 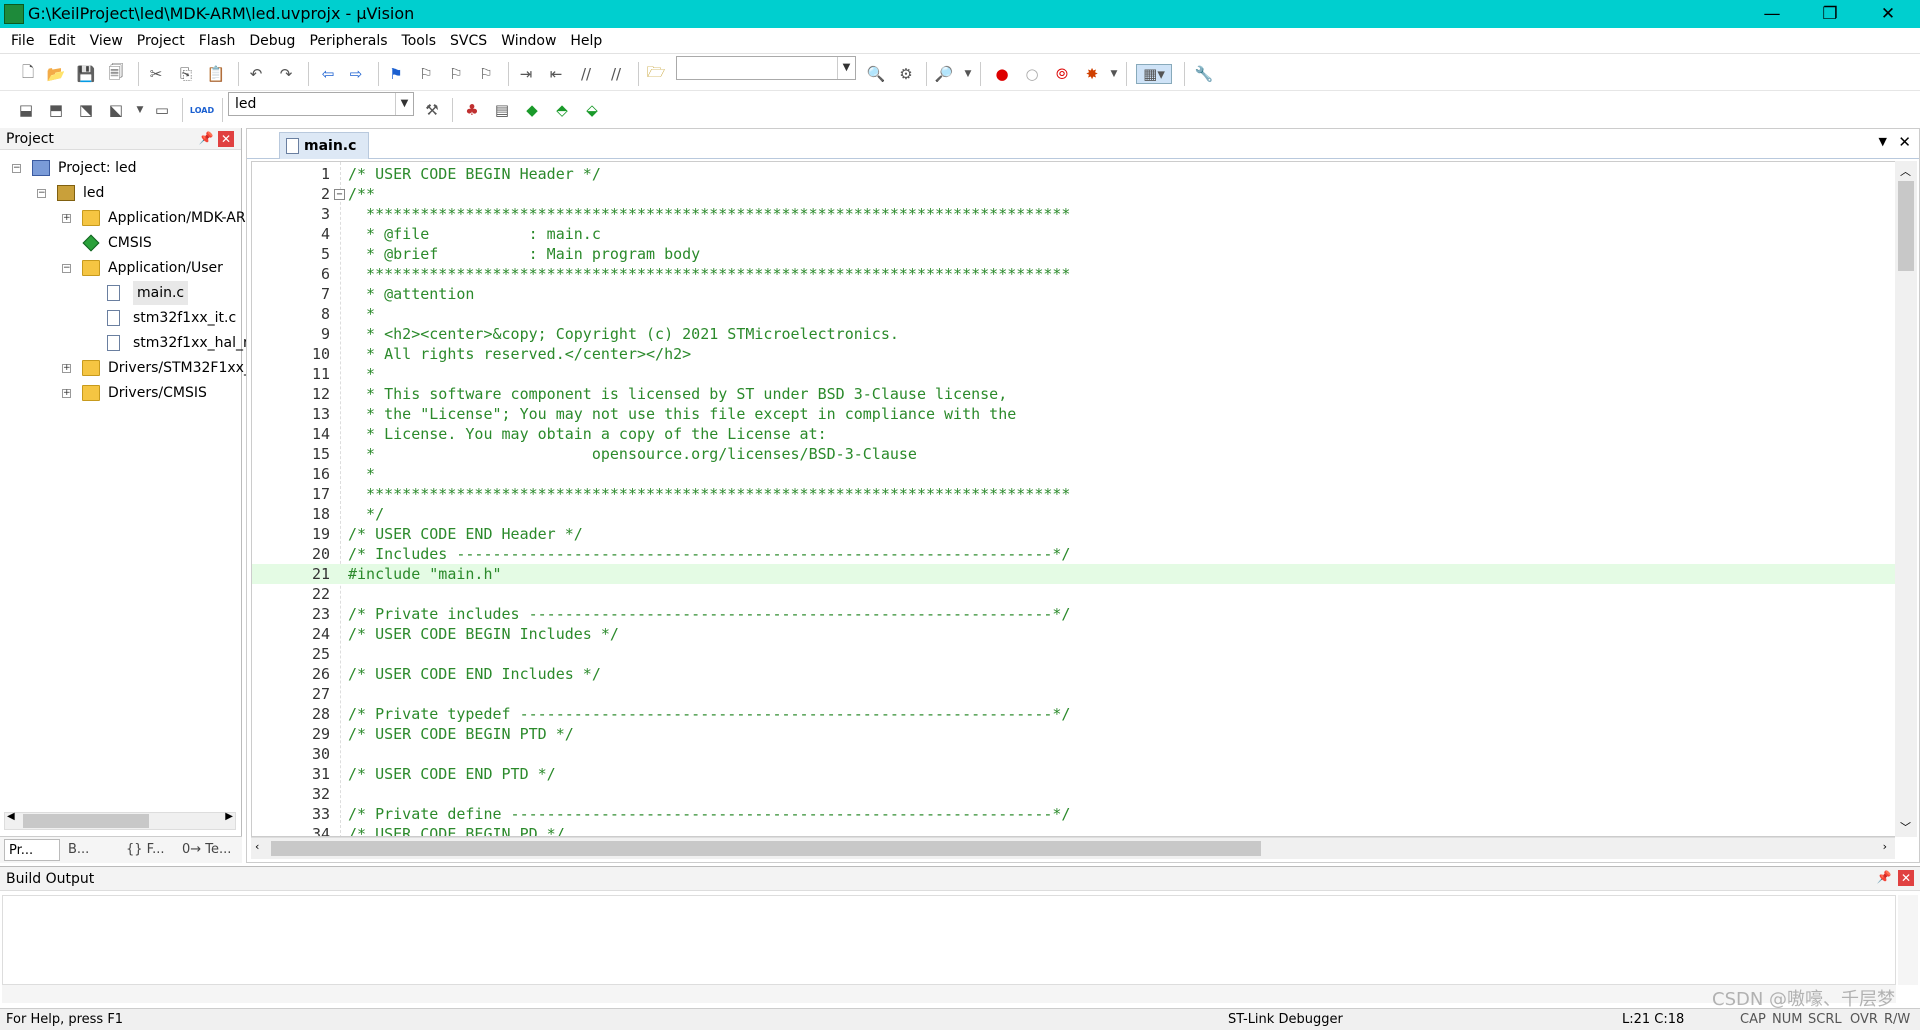 What do you see at coordinates (119, 243) in the screenshot?
I see `tree-item: CMSIS` at bounding box center [119, 243].